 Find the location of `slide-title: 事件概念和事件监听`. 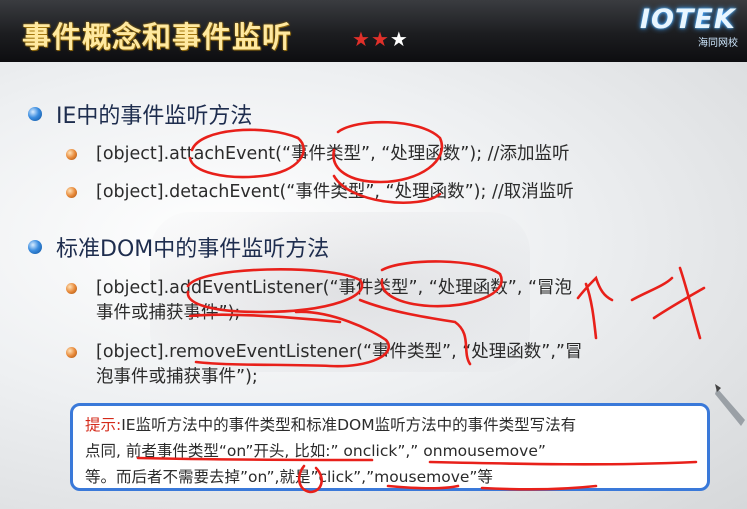

slide-title: 事件概念和事件监听 is located at coordinates (157, 37).